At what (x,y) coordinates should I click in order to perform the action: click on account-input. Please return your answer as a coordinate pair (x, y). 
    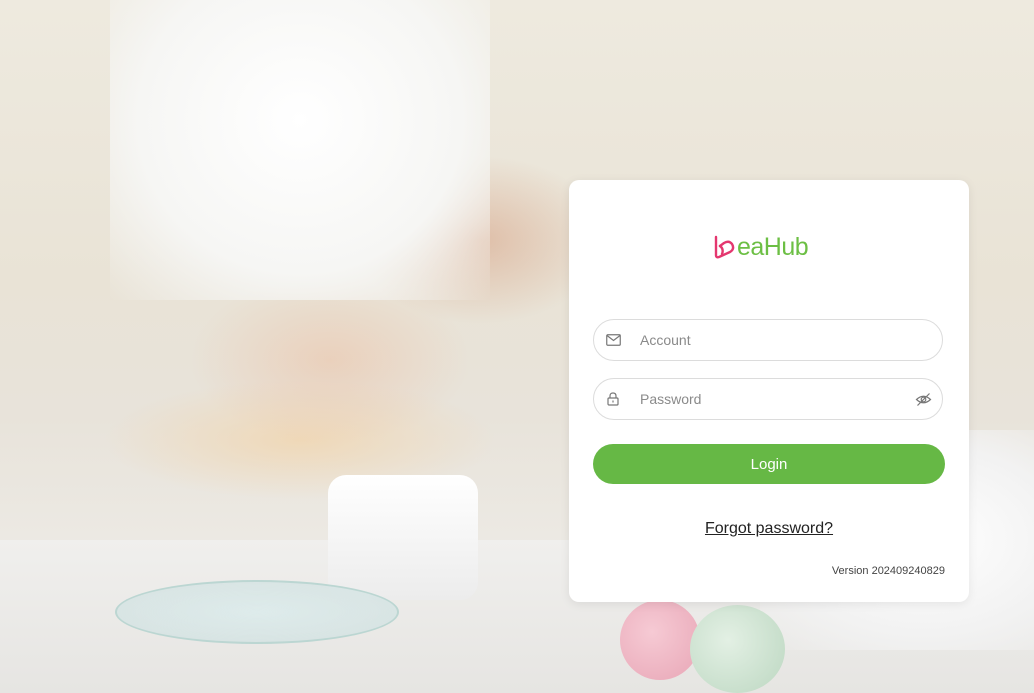
    Looking at the image, I should click on (770, 340).